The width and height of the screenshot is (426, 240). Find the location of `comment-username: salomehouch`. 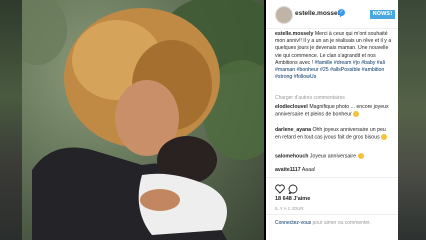

comment-username: salomehouch is located at coordinates (291, 156).